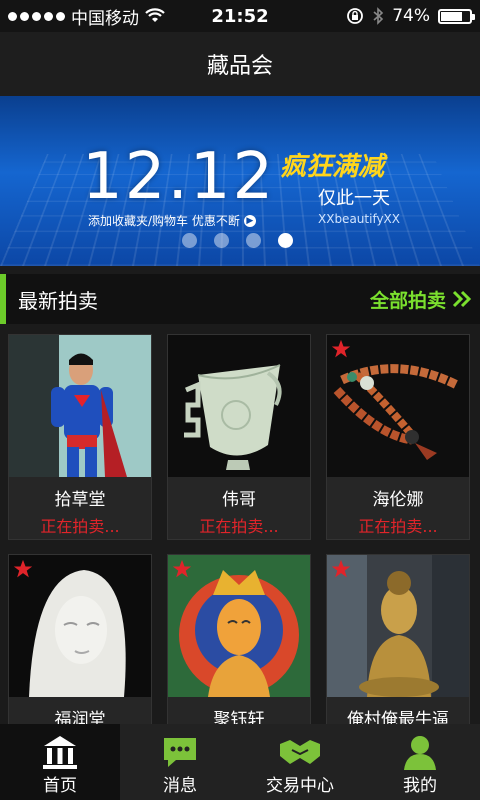  I want to click on all-auctions-label: 全部拍卖, so click(407, 300).